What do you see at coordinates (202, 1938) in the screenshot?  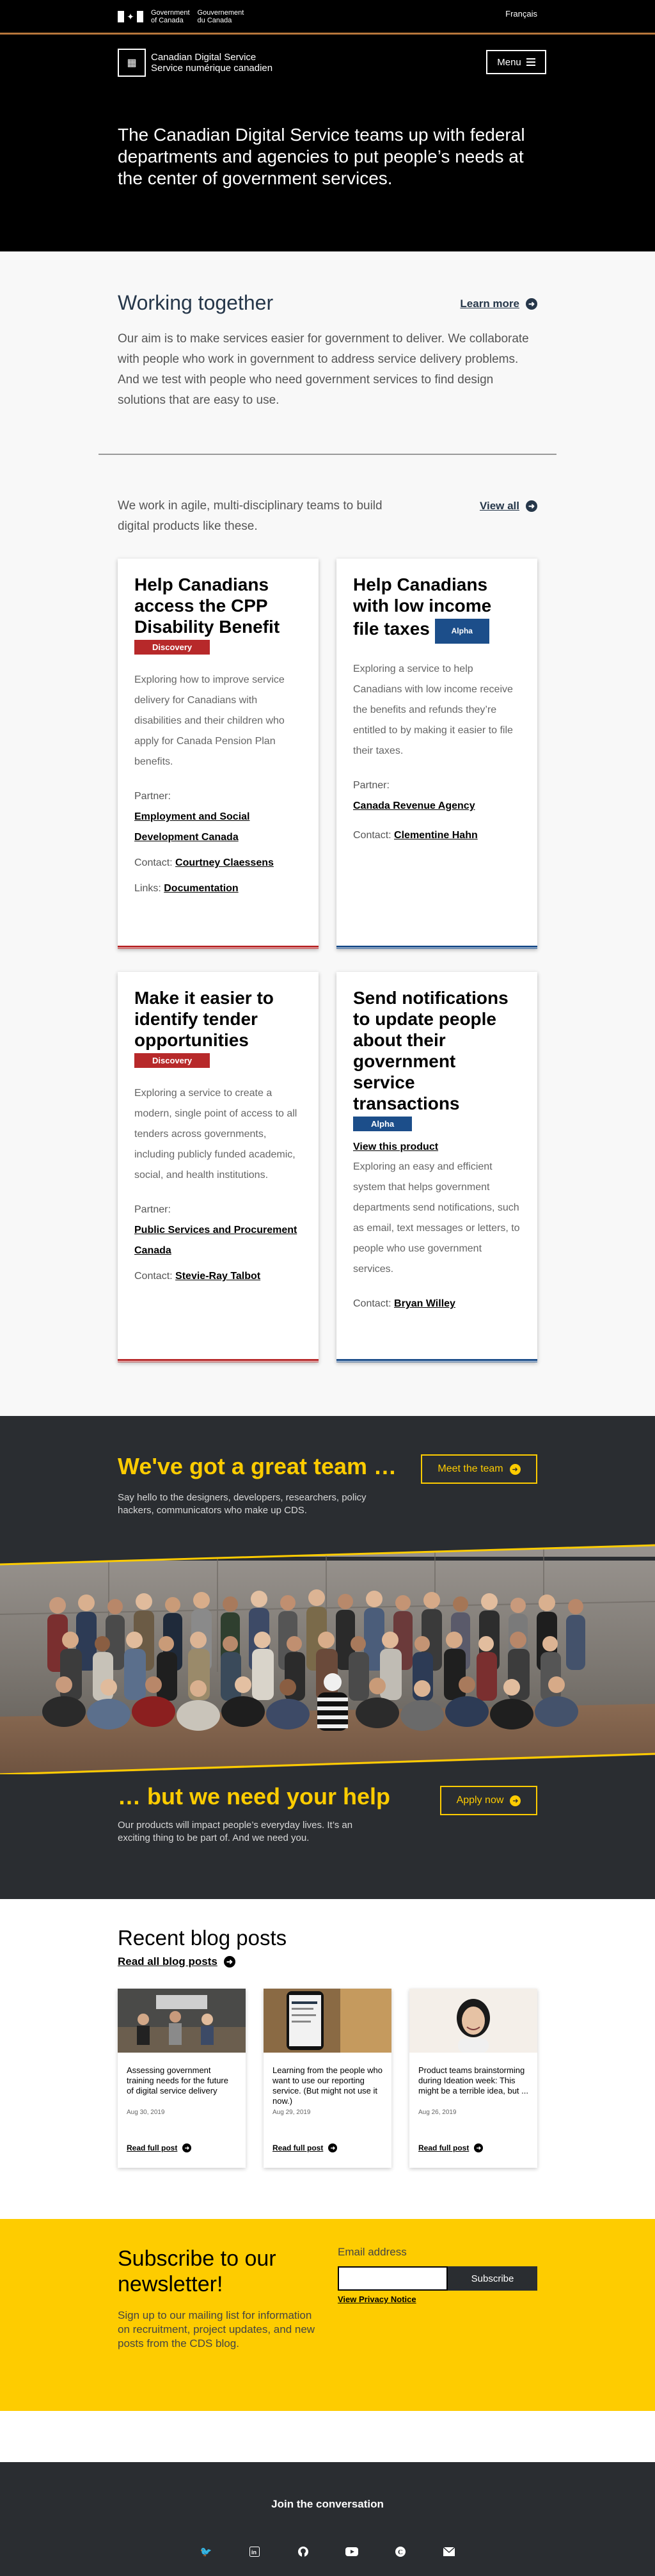 I see `blog-title: Recent blog posts` at bounding box center [202, 1938].